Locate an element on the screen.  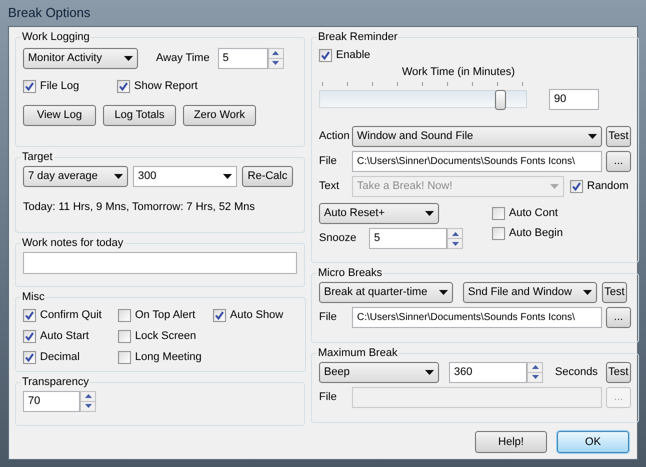
group-title: Transparency is located at coordinates (55, 382).